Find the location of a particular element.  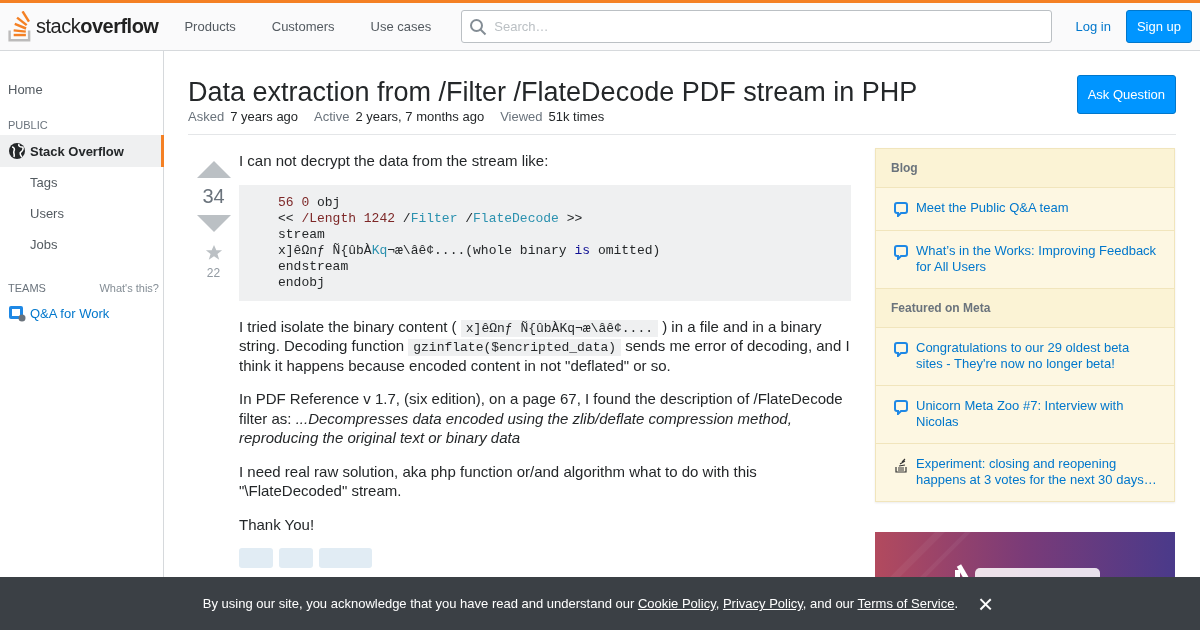

close-button: × is located at coordinates (986, 603).